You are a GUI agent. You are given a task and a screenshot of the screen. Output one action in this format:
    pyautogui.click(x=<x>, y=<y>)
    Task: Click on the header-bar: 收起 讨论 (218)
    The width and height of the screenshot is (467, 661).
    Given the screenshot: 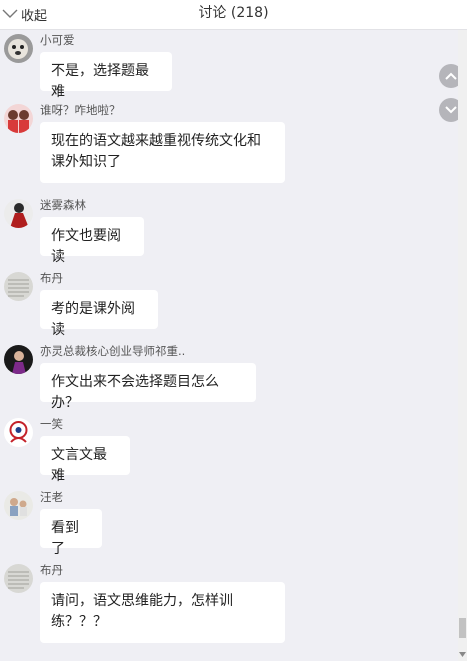 What is the action you would take?
    pyautogui.click(x=233, y=15)
    